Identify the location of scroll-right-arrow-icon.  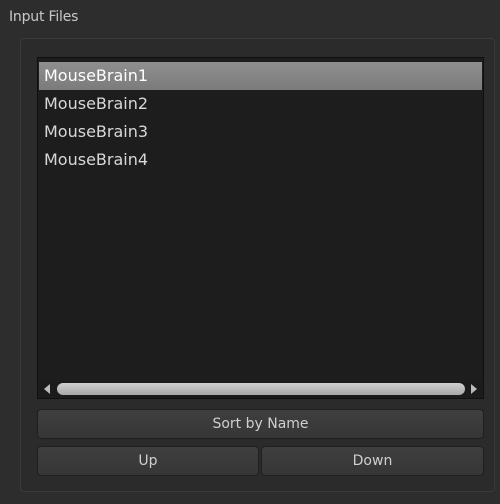
(474, 389).